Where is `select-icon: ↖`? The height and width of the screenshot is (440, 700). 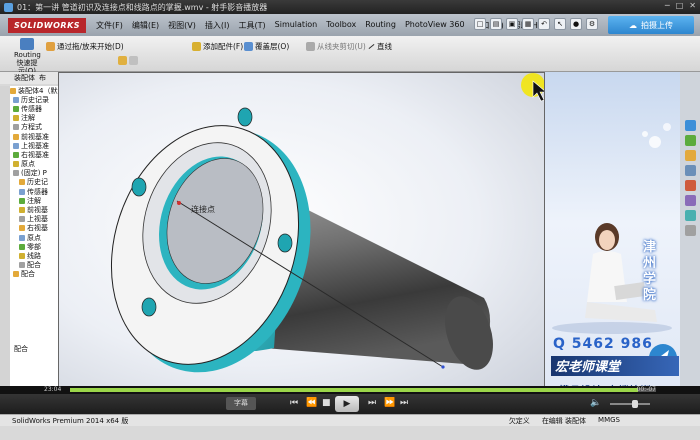
select-icon: ↖ is located at coordinates (560, 24).